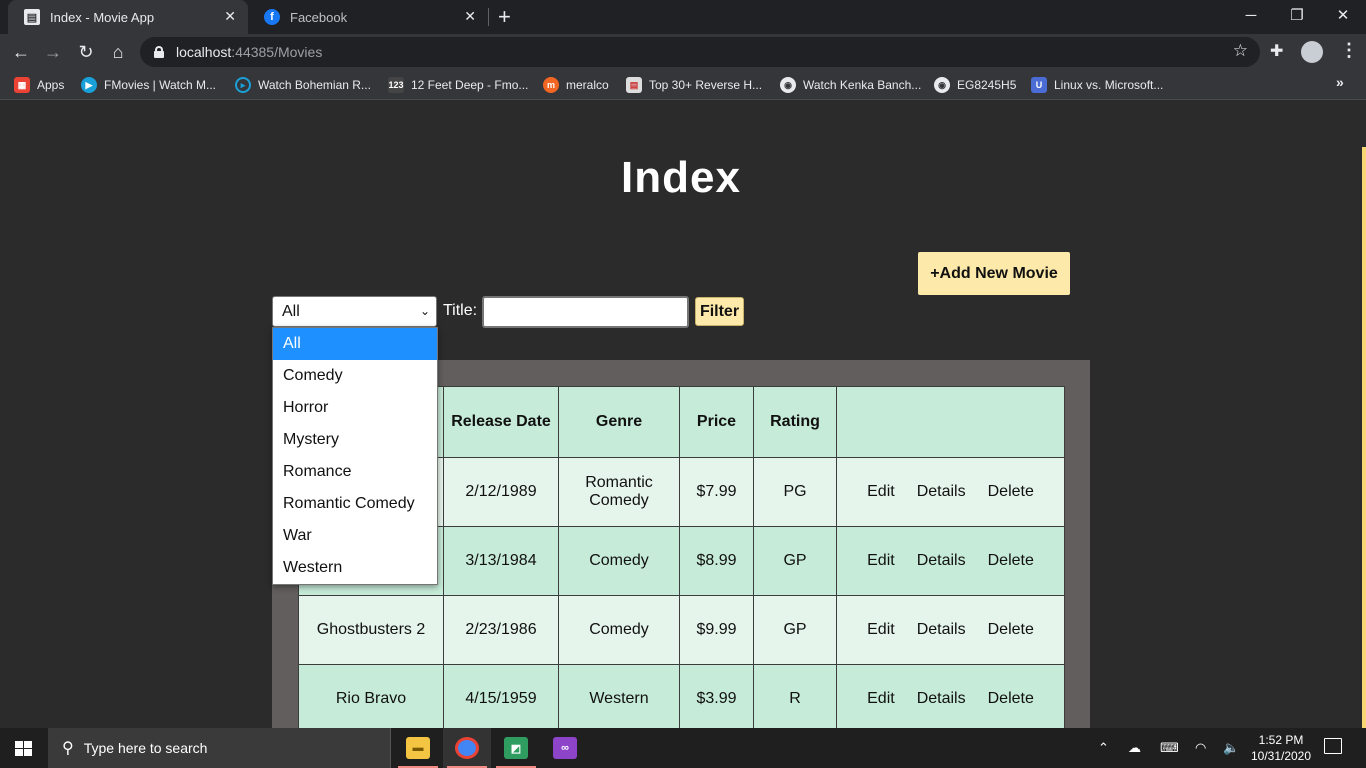  Describe the element at coordinates (53, 52) in the screenshot. I see `forward-arrow-icon: →` at that location.